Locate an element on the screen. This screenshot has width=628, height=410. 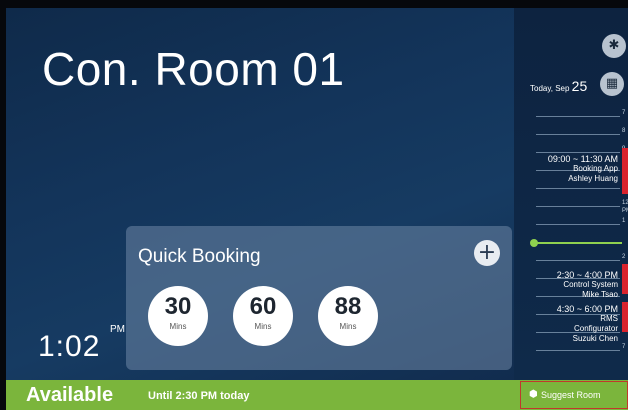
quick-book-60-button: 60 Mins is located at coordinates (263, 316).